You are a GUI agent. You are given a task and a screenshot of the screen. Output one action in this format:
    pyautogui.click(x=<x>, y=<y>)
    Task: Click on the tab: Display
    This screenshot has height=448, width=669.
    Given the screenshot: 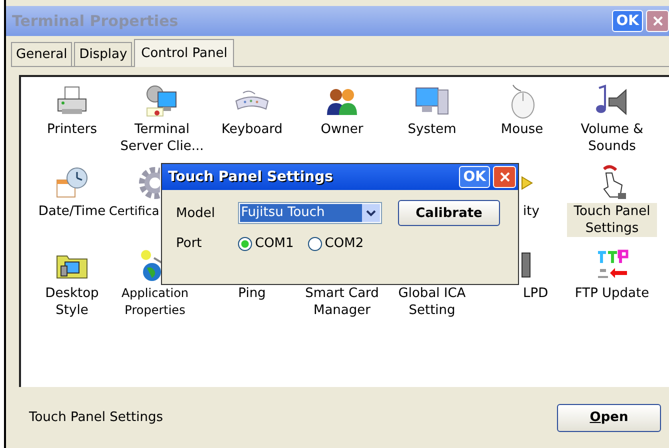 What is the action you would take?
    pyautogui.click(x=103, y=54)
    